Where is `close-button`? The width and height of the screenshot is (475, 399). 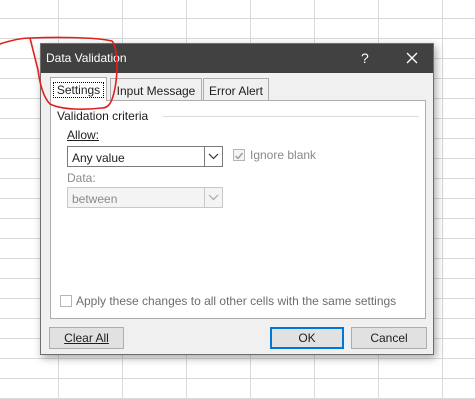 close-button is located at coordinates (412, 58).